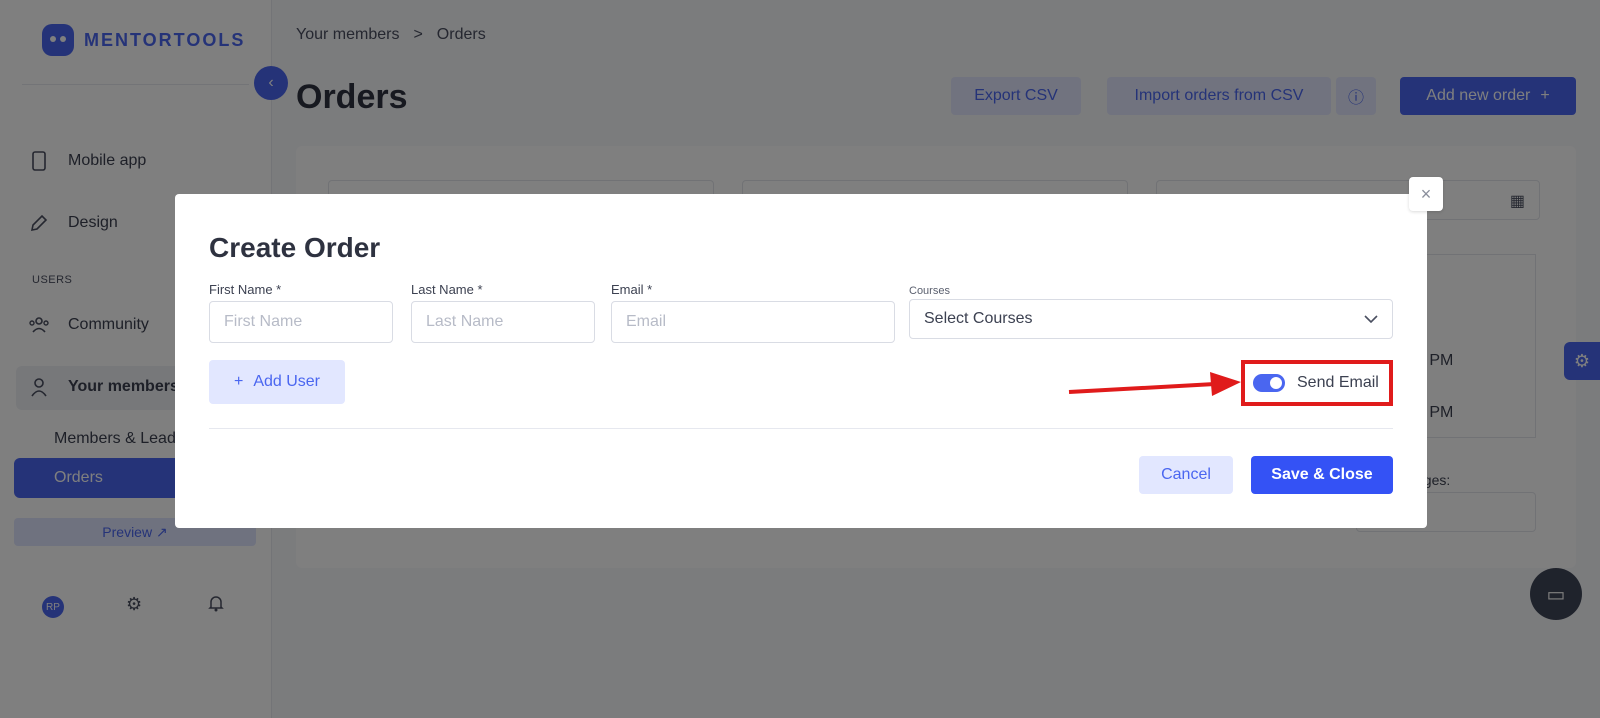  I want to click on first-name-input: First Name, so click(301, 322).